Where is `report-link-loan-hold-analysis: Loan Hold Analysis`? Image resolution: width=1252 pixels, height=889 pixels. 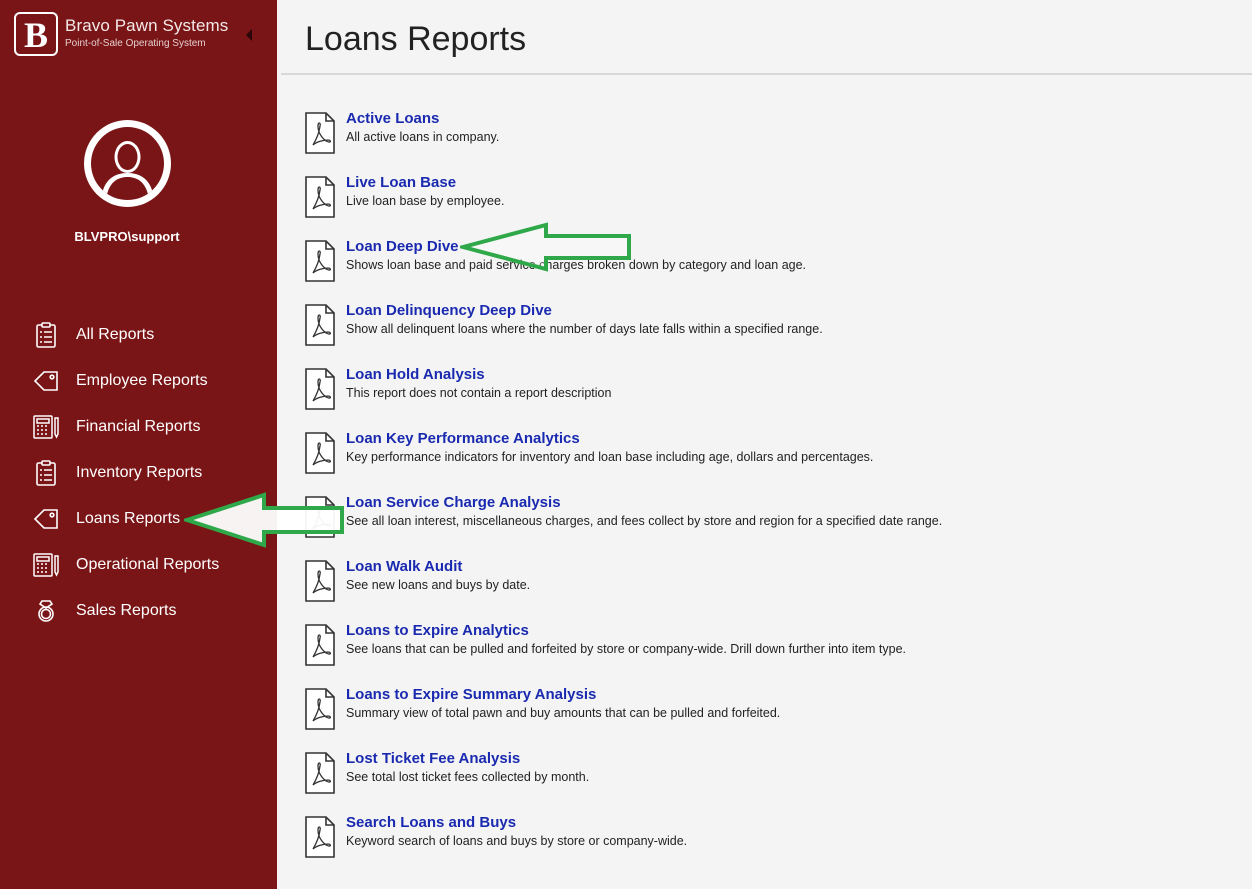
report-link-loan-hold-analysis: Loan Hold Analysis is located at coordinates (478, 374).